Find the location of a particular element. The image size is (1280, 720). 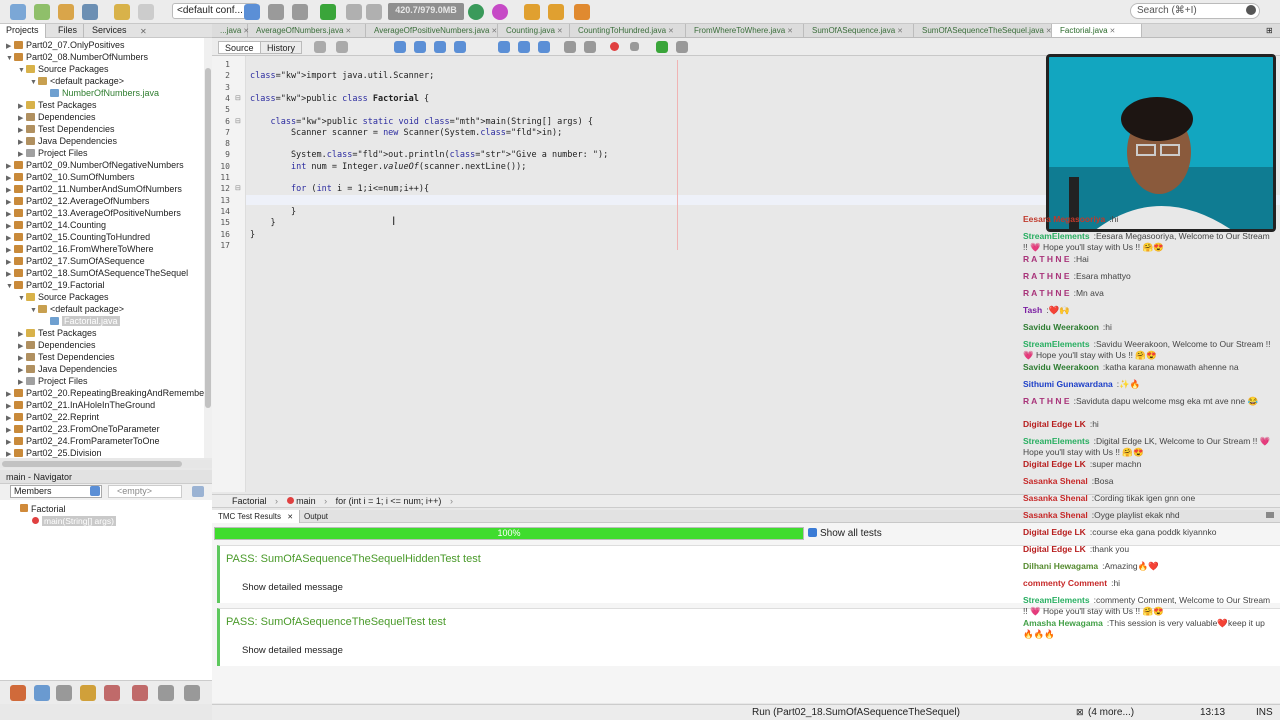

maximize-icon: ⊞ is located at coordinates (1269, 30).